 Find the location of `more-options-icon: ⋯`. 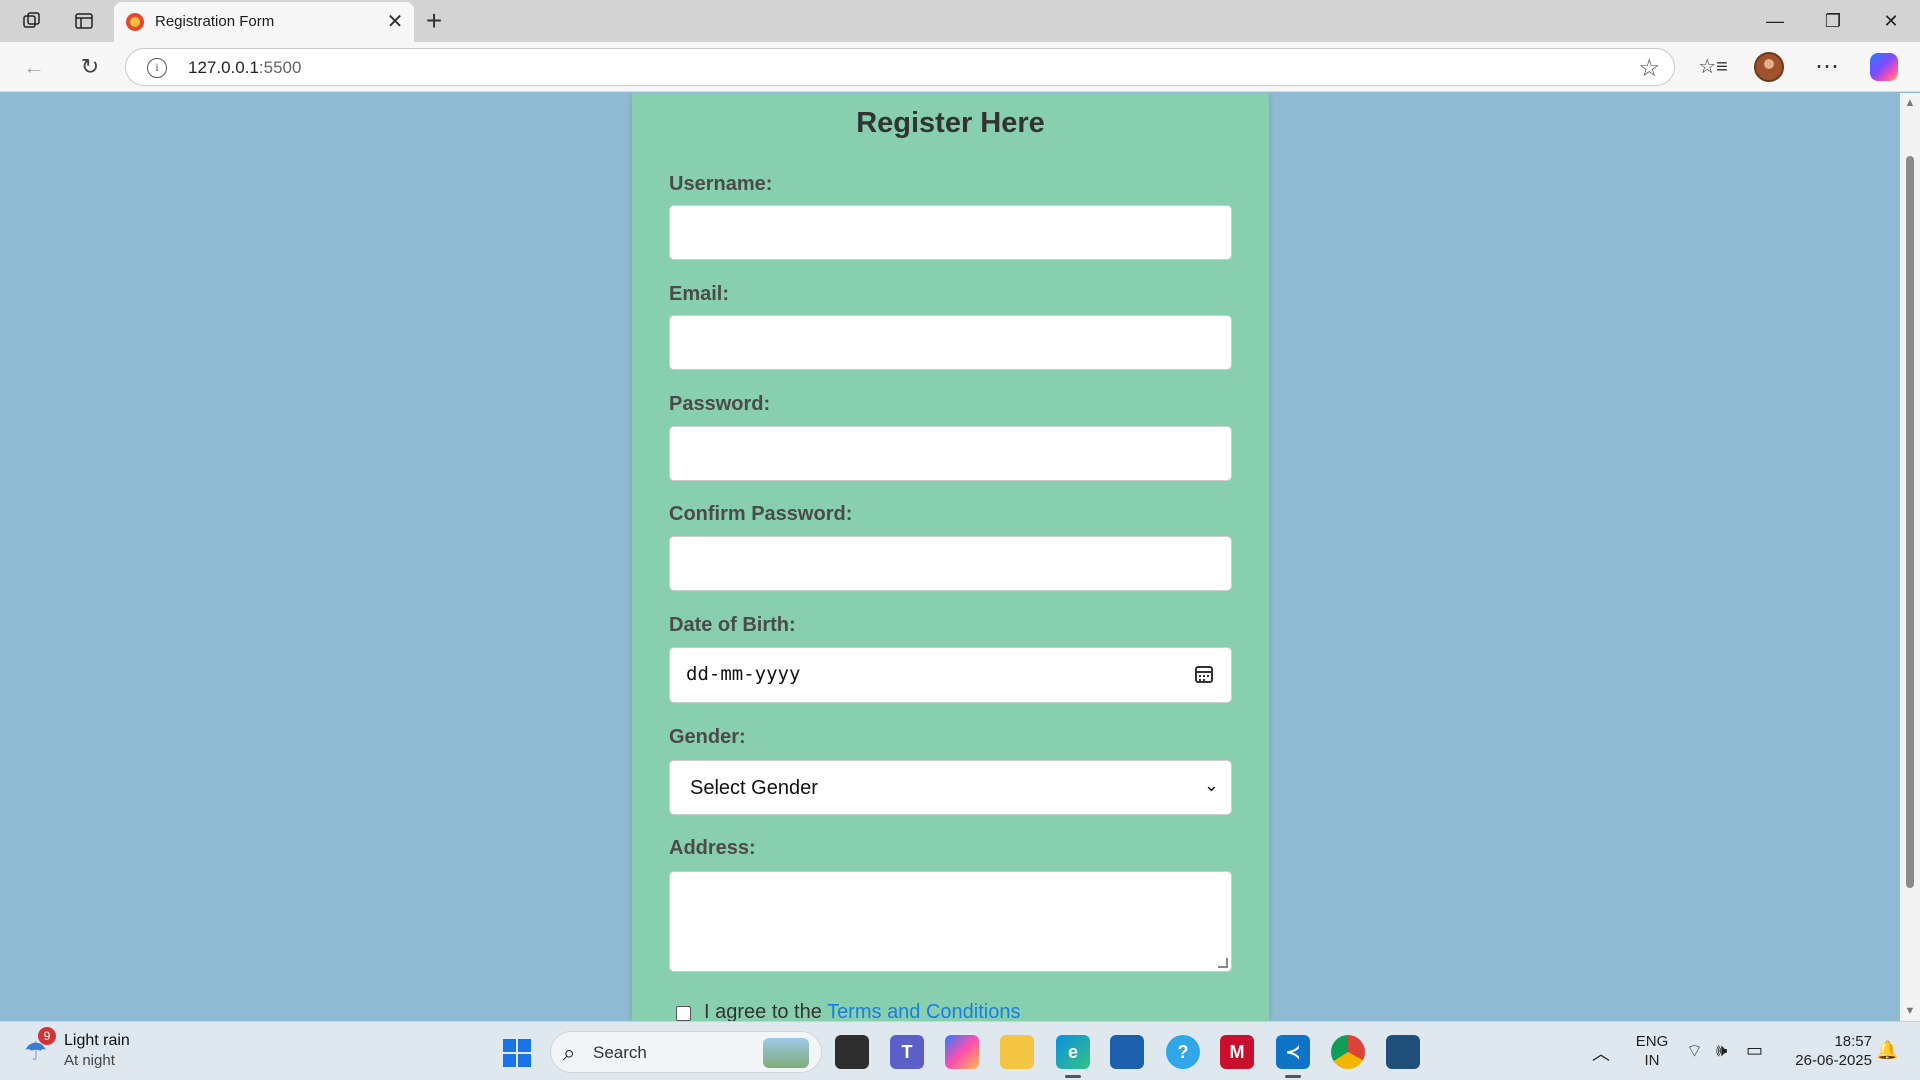

more-options-icon: ⋯ is located at coordinates (1827, 67).